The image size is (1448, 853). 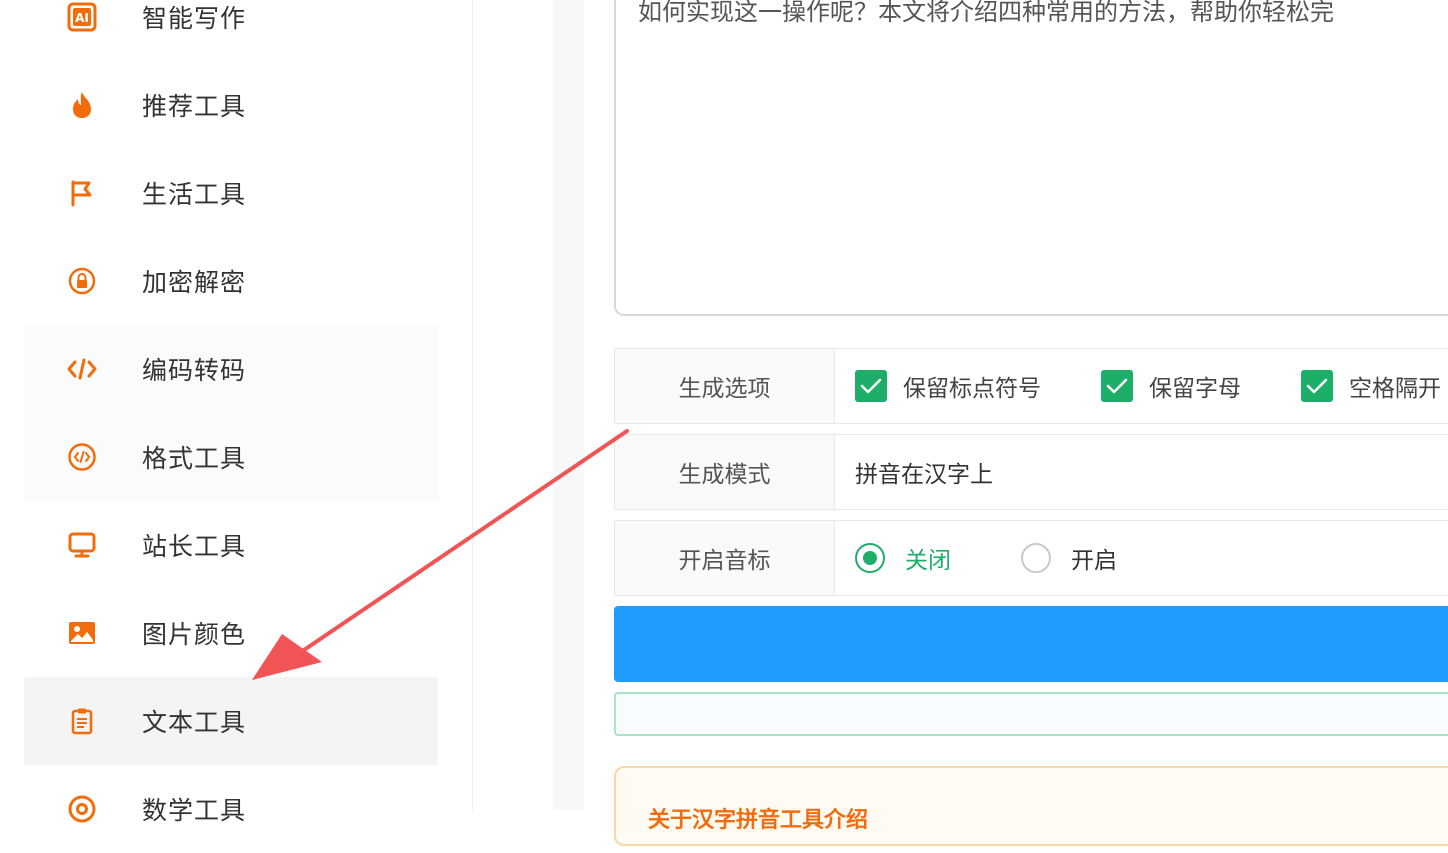 I want to click on sidebar-item-label: 推荐工具, so click(x=194, y=106).